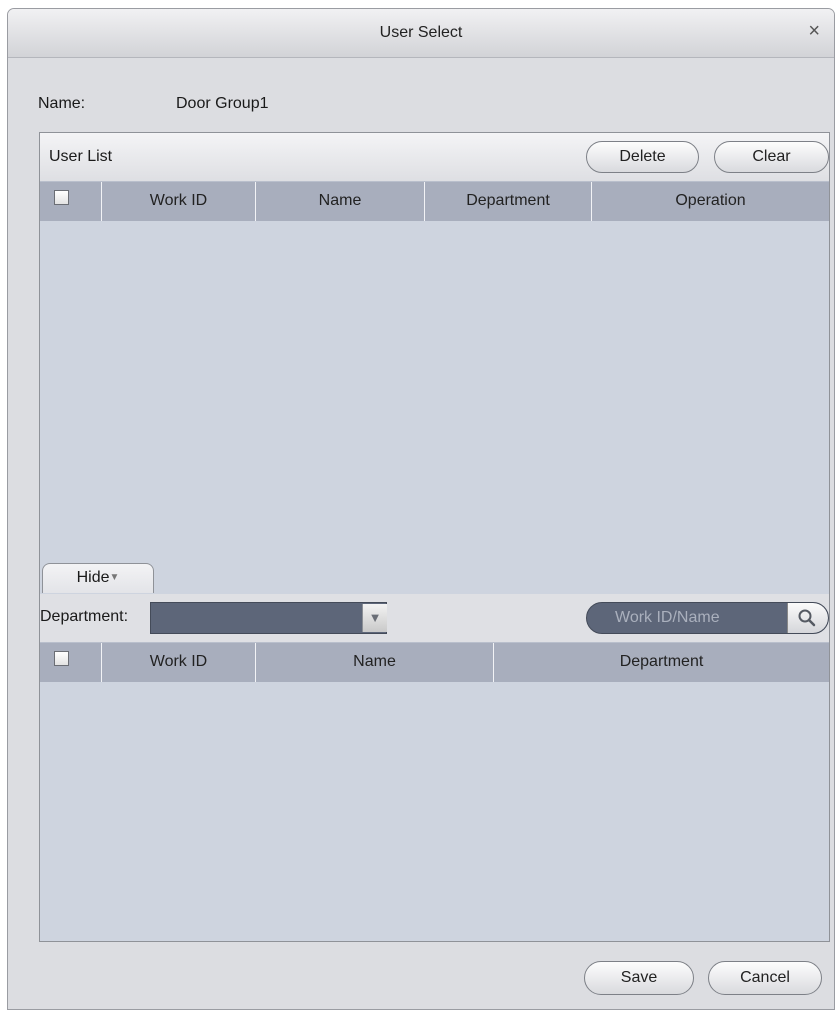 This screenshot has width=835, height=1010. I want to click on column-header-name: Name, so click(340, 201).